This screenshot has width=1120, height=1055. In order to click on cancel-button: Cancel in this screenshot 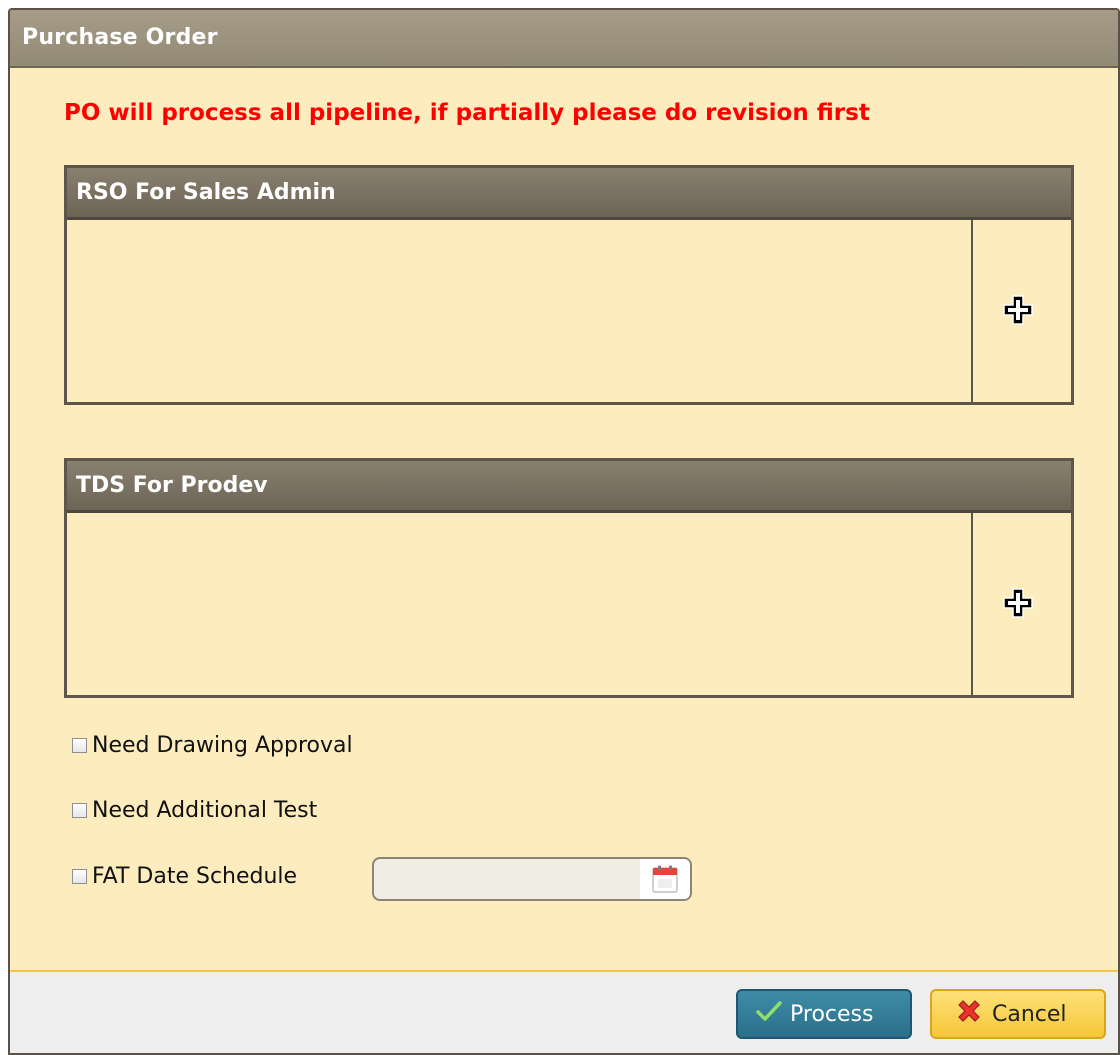, I will do `click(1018, 1014)`.